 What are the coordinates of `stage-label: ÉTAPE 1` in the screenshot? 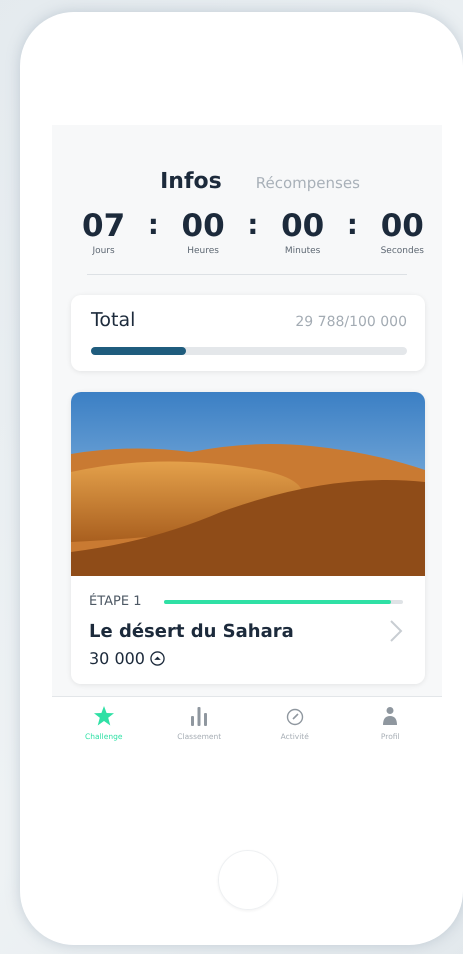 It's located at (115, 601).